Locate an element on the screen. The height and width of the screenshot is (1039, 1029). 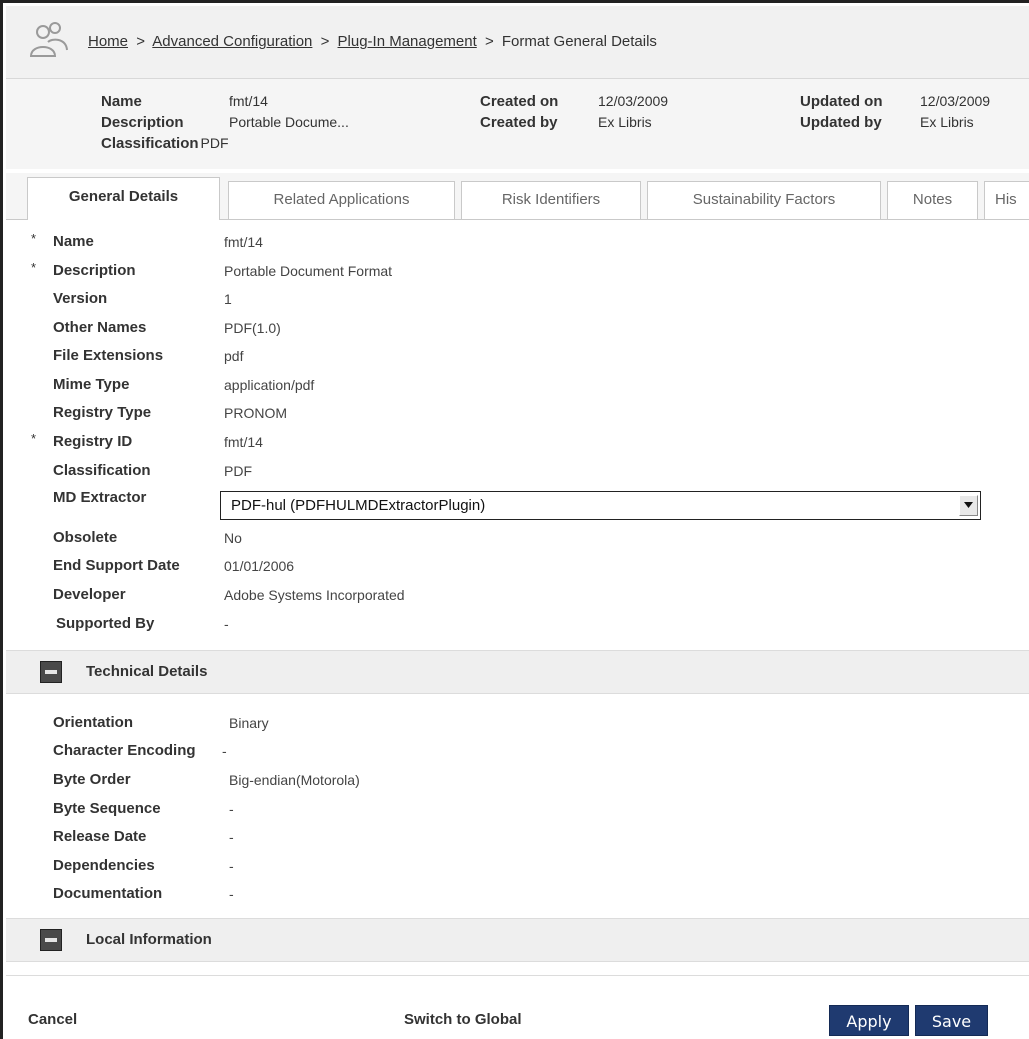
md-extractor-selected-value: PDF-hul (PDFHULMDExtractorPlugin) is located at coordinates (358, 505).